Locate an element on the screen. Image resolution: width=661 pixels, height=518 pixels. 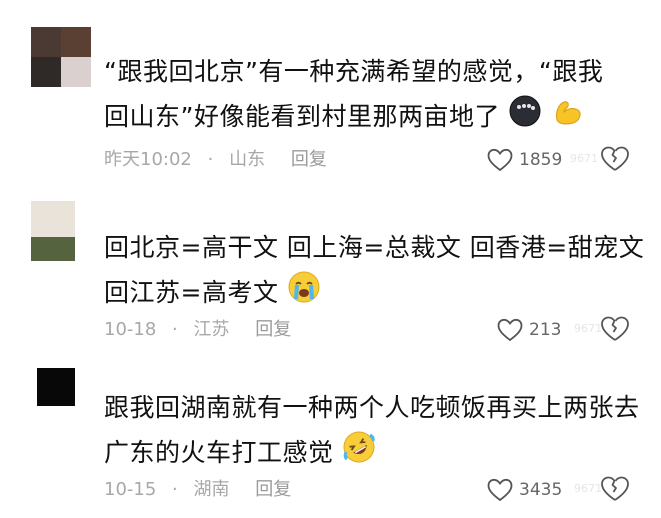
comment-meta: 昨天10:02 · 山东 回复 is located at coordinates (215, 160).